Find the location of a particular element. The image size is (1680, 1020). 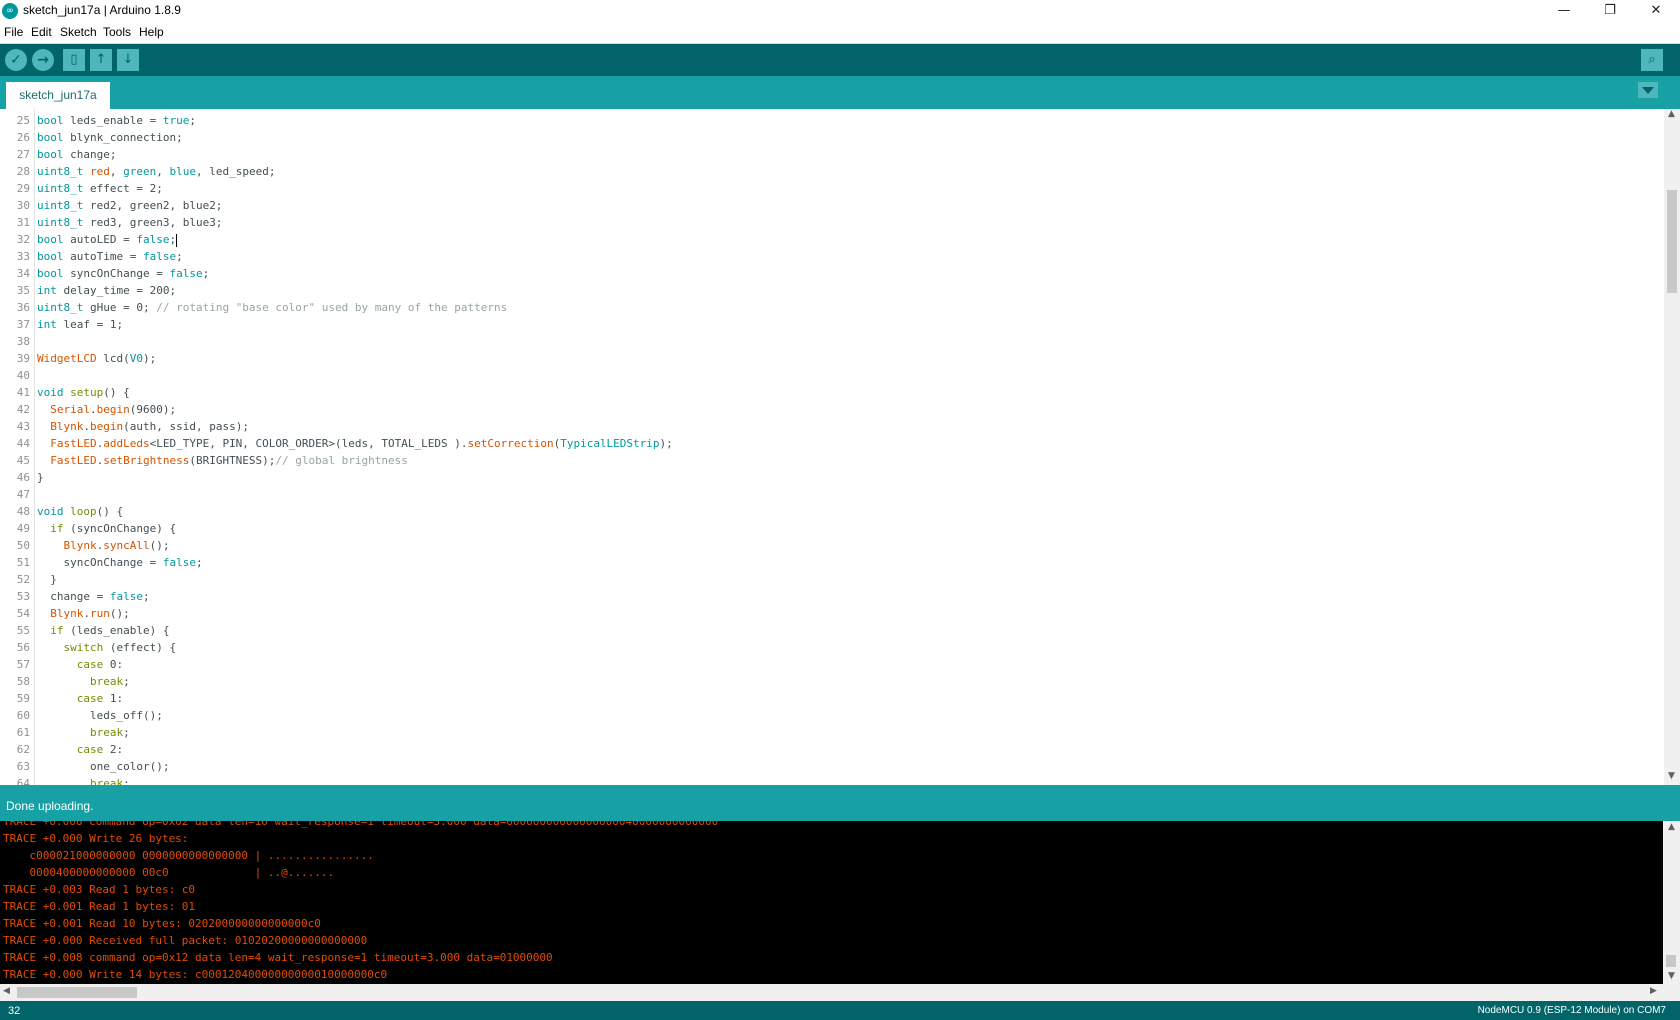

code-line: 55 if (leds_enable) { is located at coordinates (830, 630).